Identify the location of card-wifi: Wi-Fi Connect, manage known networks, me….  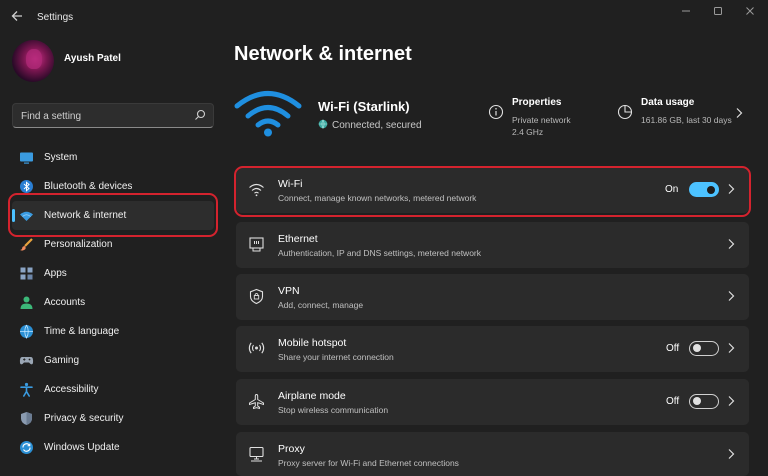
(492, 190).